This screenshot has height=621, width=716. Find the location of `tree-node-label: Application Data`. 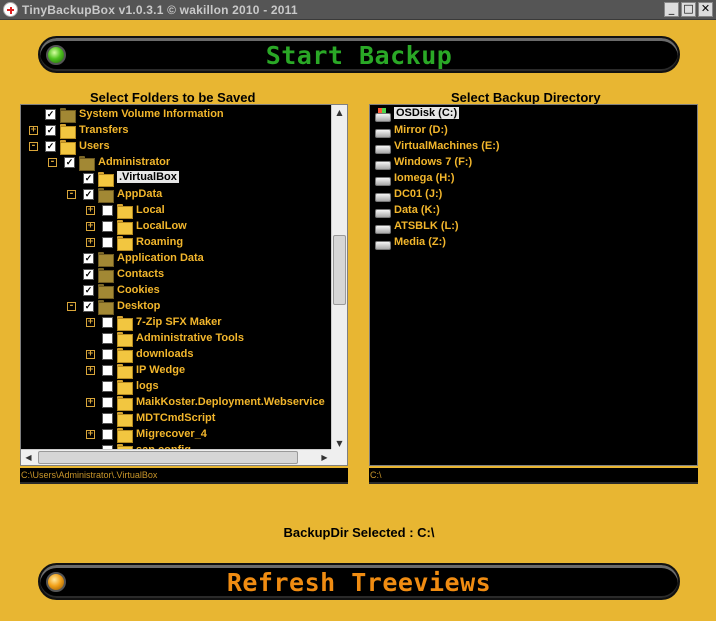

tree-node-label: Application Data is located at coordinates (160, 258).